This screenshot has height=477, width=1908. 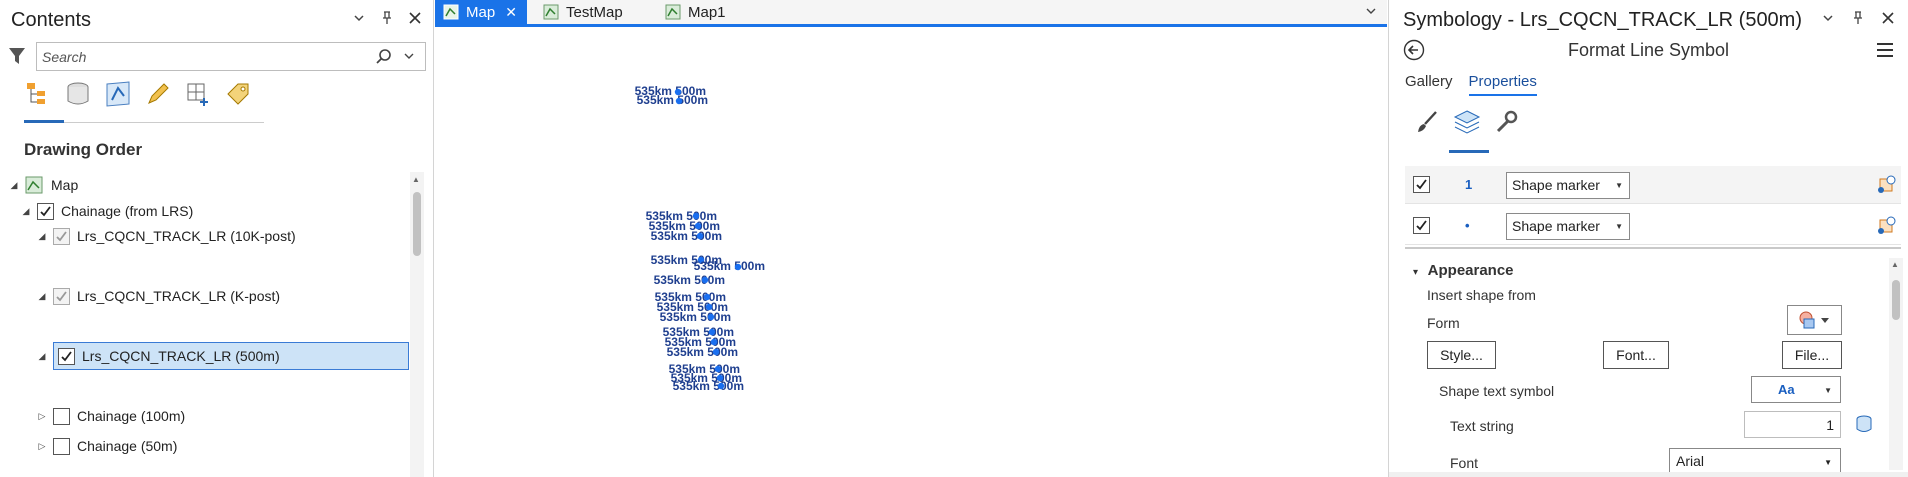 I want to click on font-label: Font, so click(x=1464, y=463).